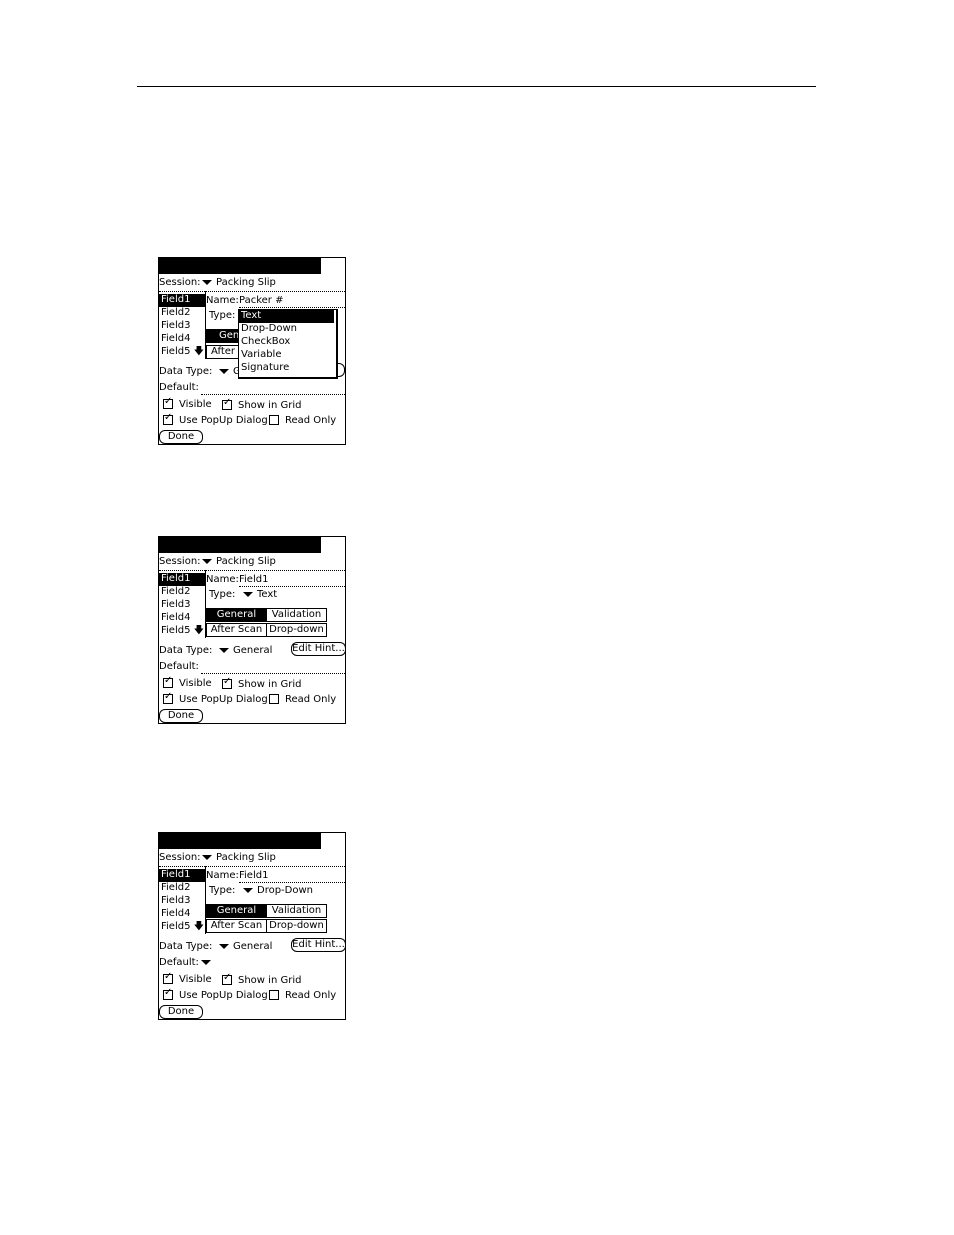 The height and width of the screenshot is (1235, 954). I want to click on type-option-checkbox: CheckBox, so click(286, 342).